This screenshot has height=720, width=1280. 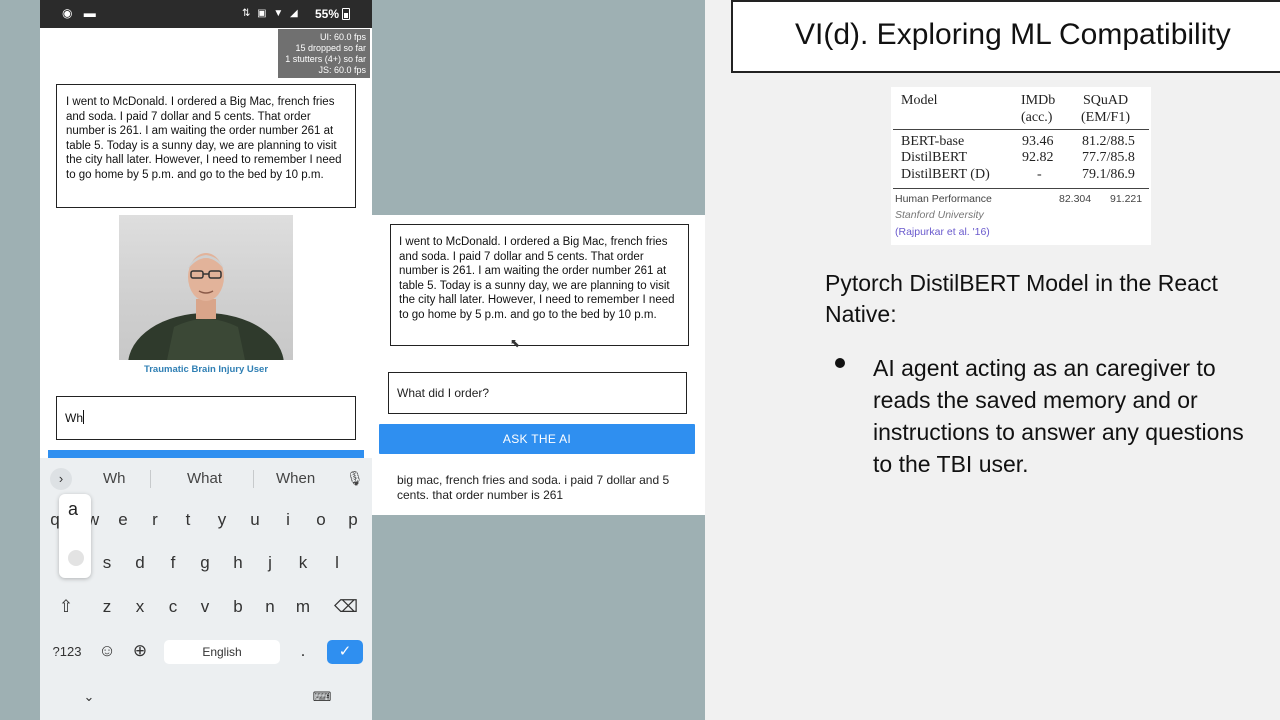 I want to click on key-t: t, so click(x=188, y=520).